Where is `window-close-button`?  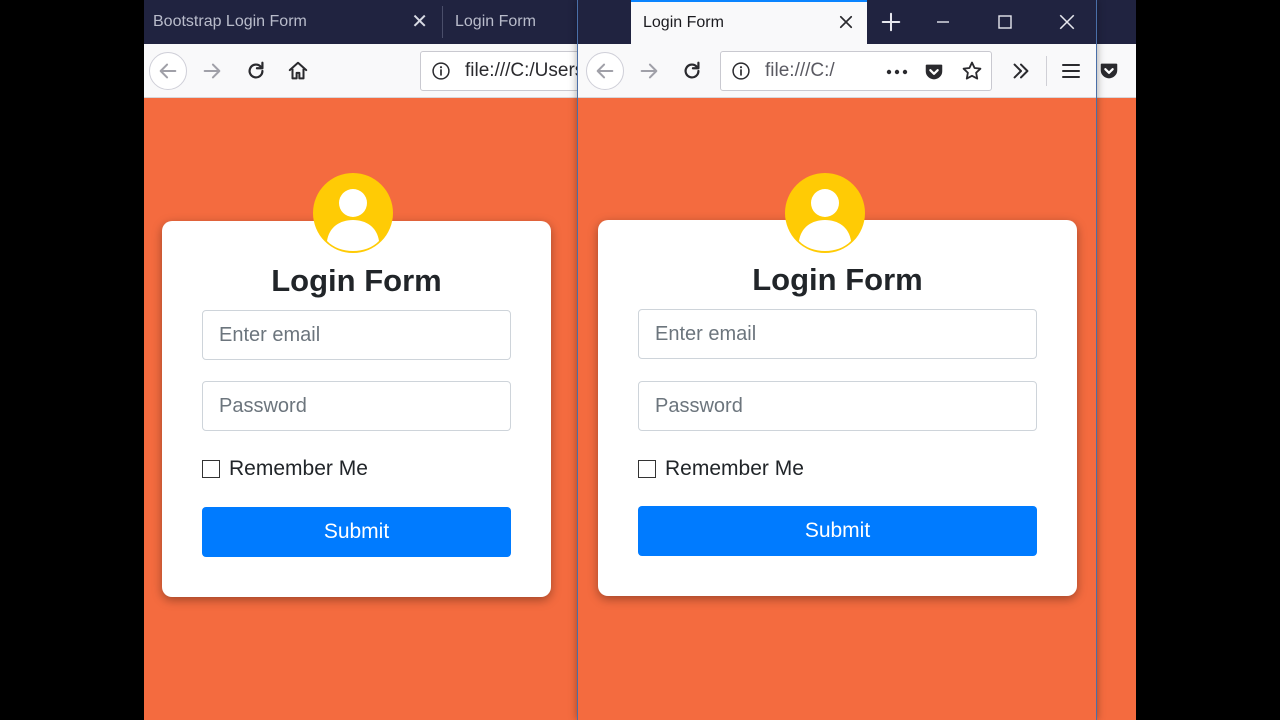
window-close-button is located at coordinates (1067, 22).